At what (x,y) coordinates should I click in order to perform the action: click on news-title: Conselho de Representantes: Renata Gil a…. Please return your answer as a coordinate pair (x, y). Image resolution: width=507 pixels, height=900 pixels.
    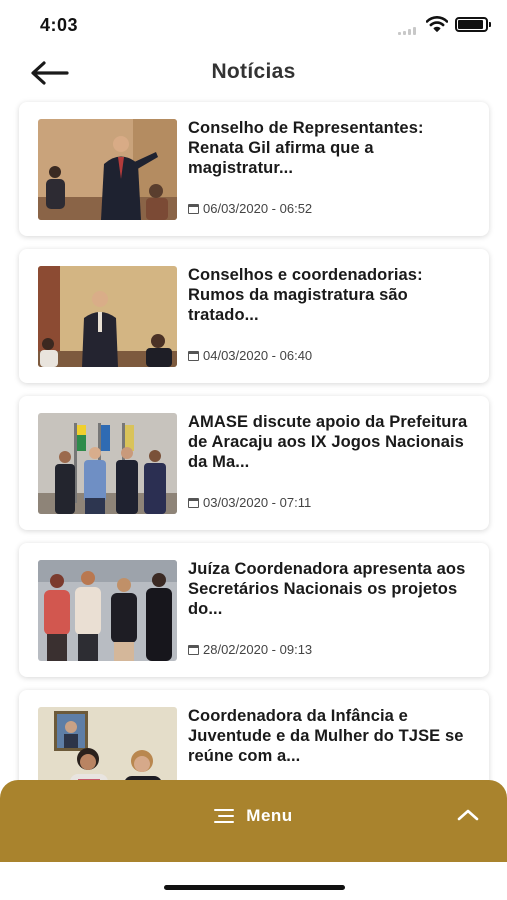
    Looking at the image, I should click on (306, 148).